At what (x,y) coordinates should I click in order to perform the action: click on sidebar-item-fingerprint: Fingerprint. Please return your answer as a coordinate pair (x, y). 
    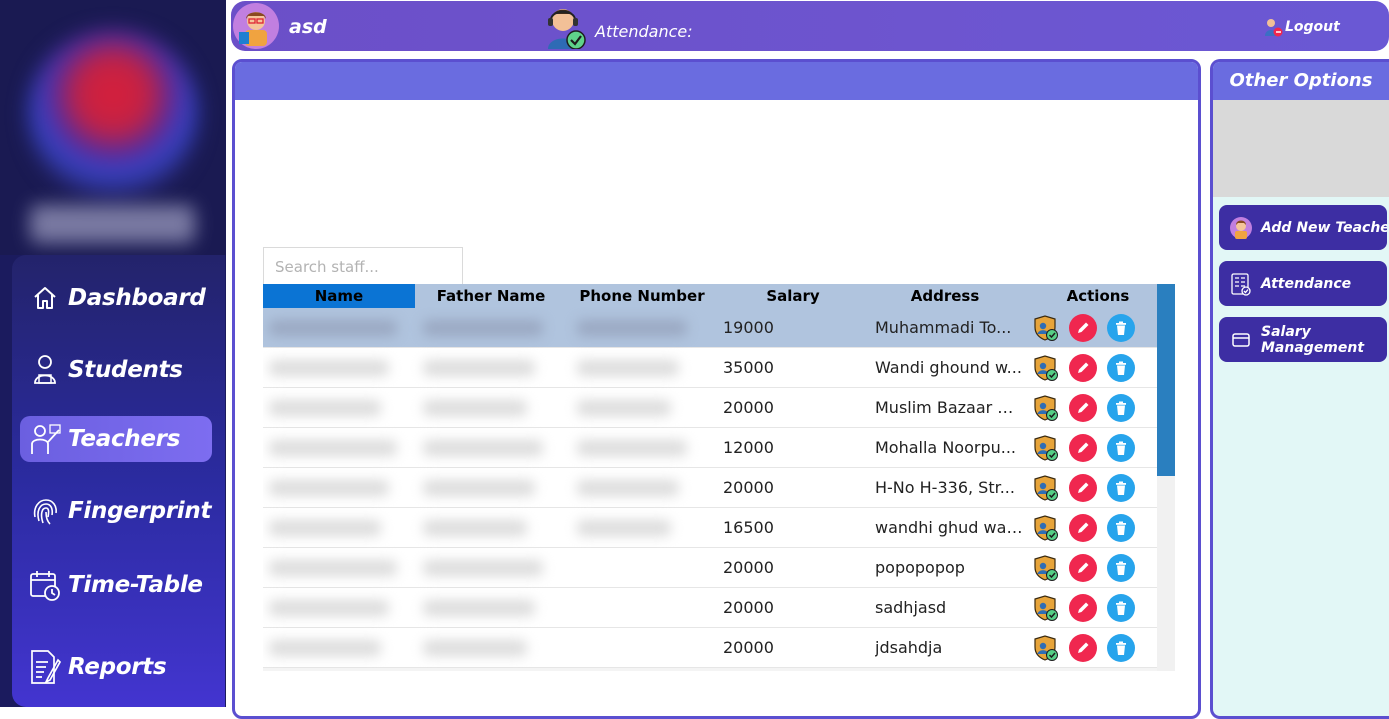
    Looking at the image, I should click on (116, 511).